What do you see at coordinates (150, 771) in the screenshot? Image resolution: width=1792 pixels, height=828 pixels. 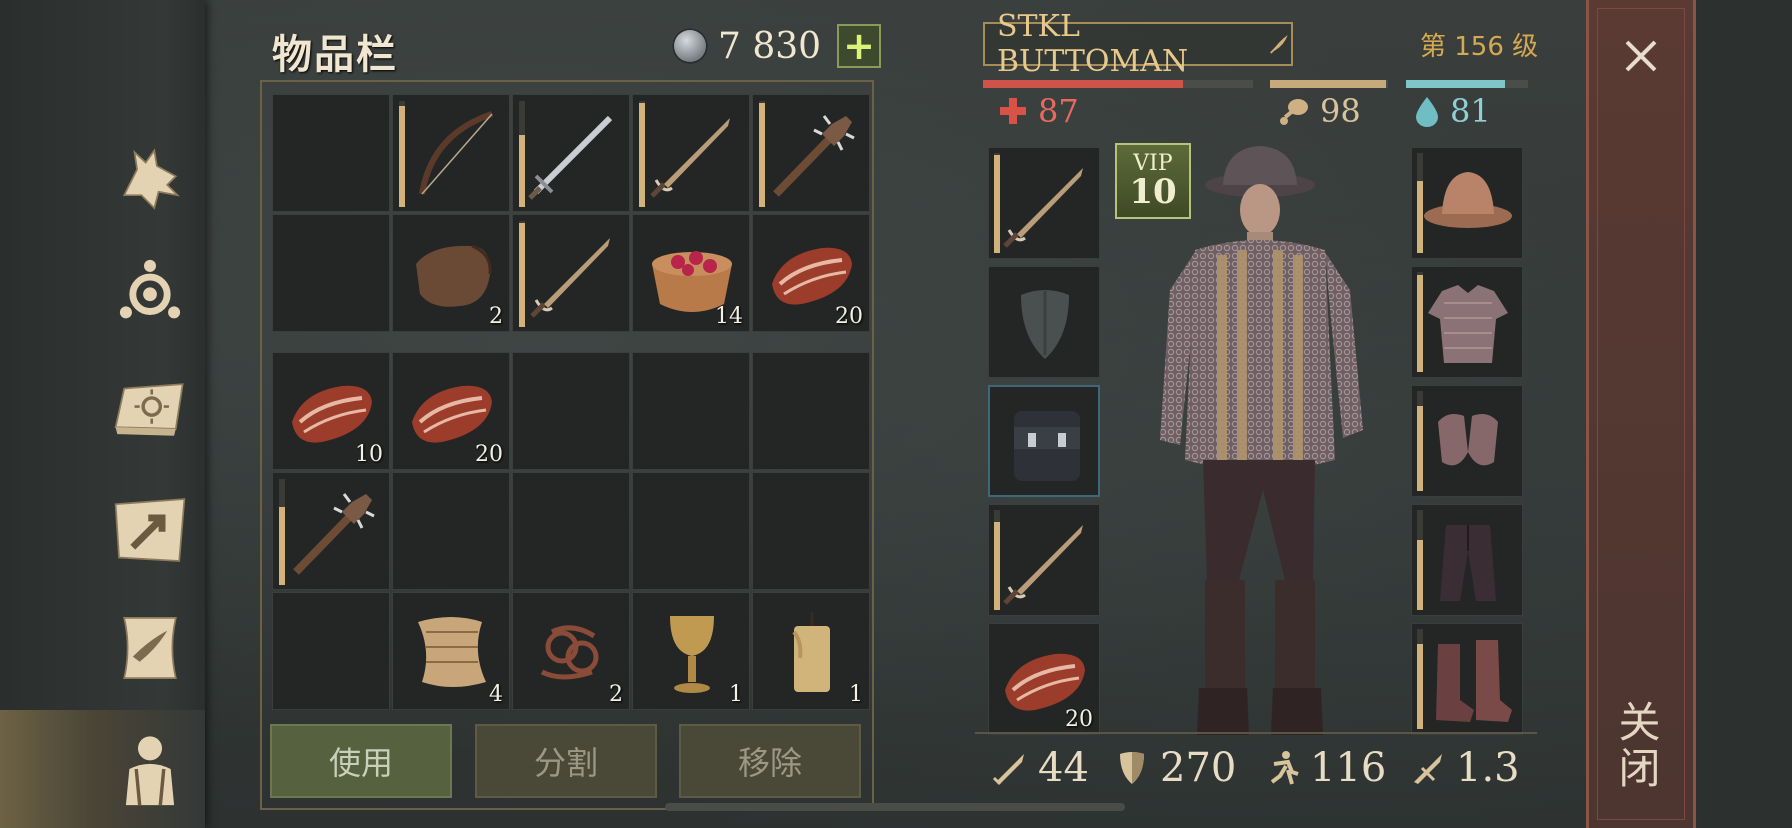 I see `character-silhouette-icon` at bounding box center [150, 771].